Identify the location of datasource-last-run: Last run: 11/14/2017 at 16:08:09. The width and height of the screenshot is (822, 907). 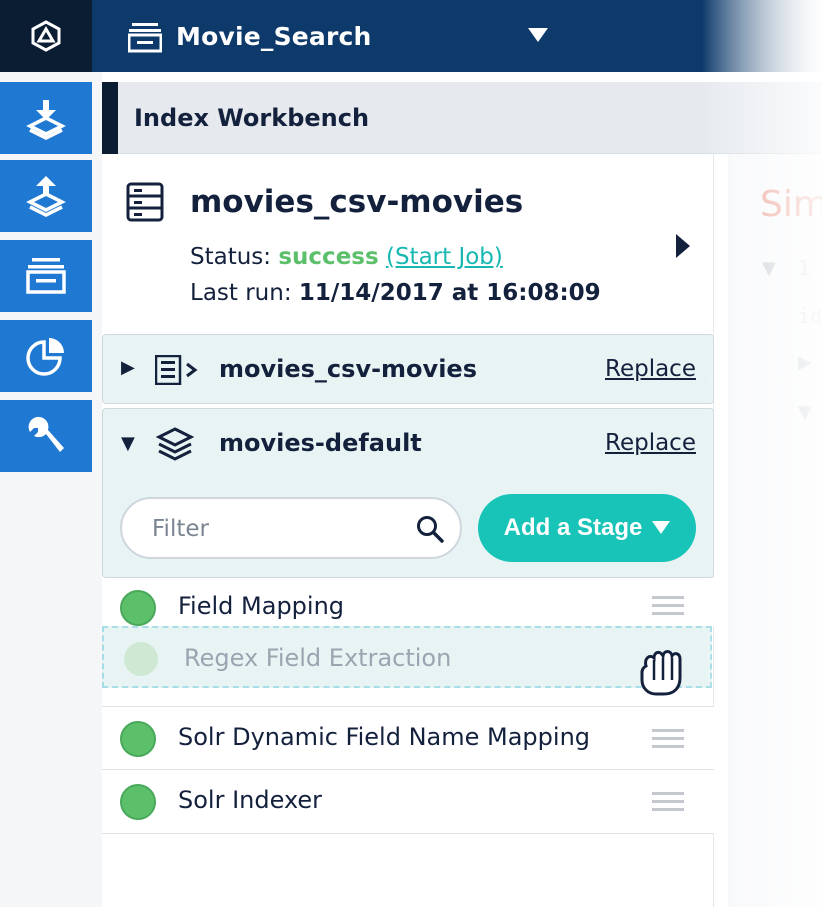
(395, 293).